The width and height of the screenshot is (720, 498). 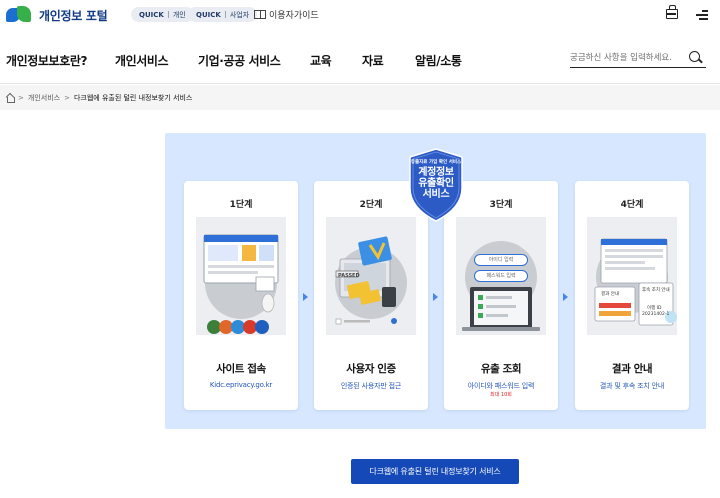 I want to click on user-guide-link: 이용자가이드, so click(x=286, y=14).